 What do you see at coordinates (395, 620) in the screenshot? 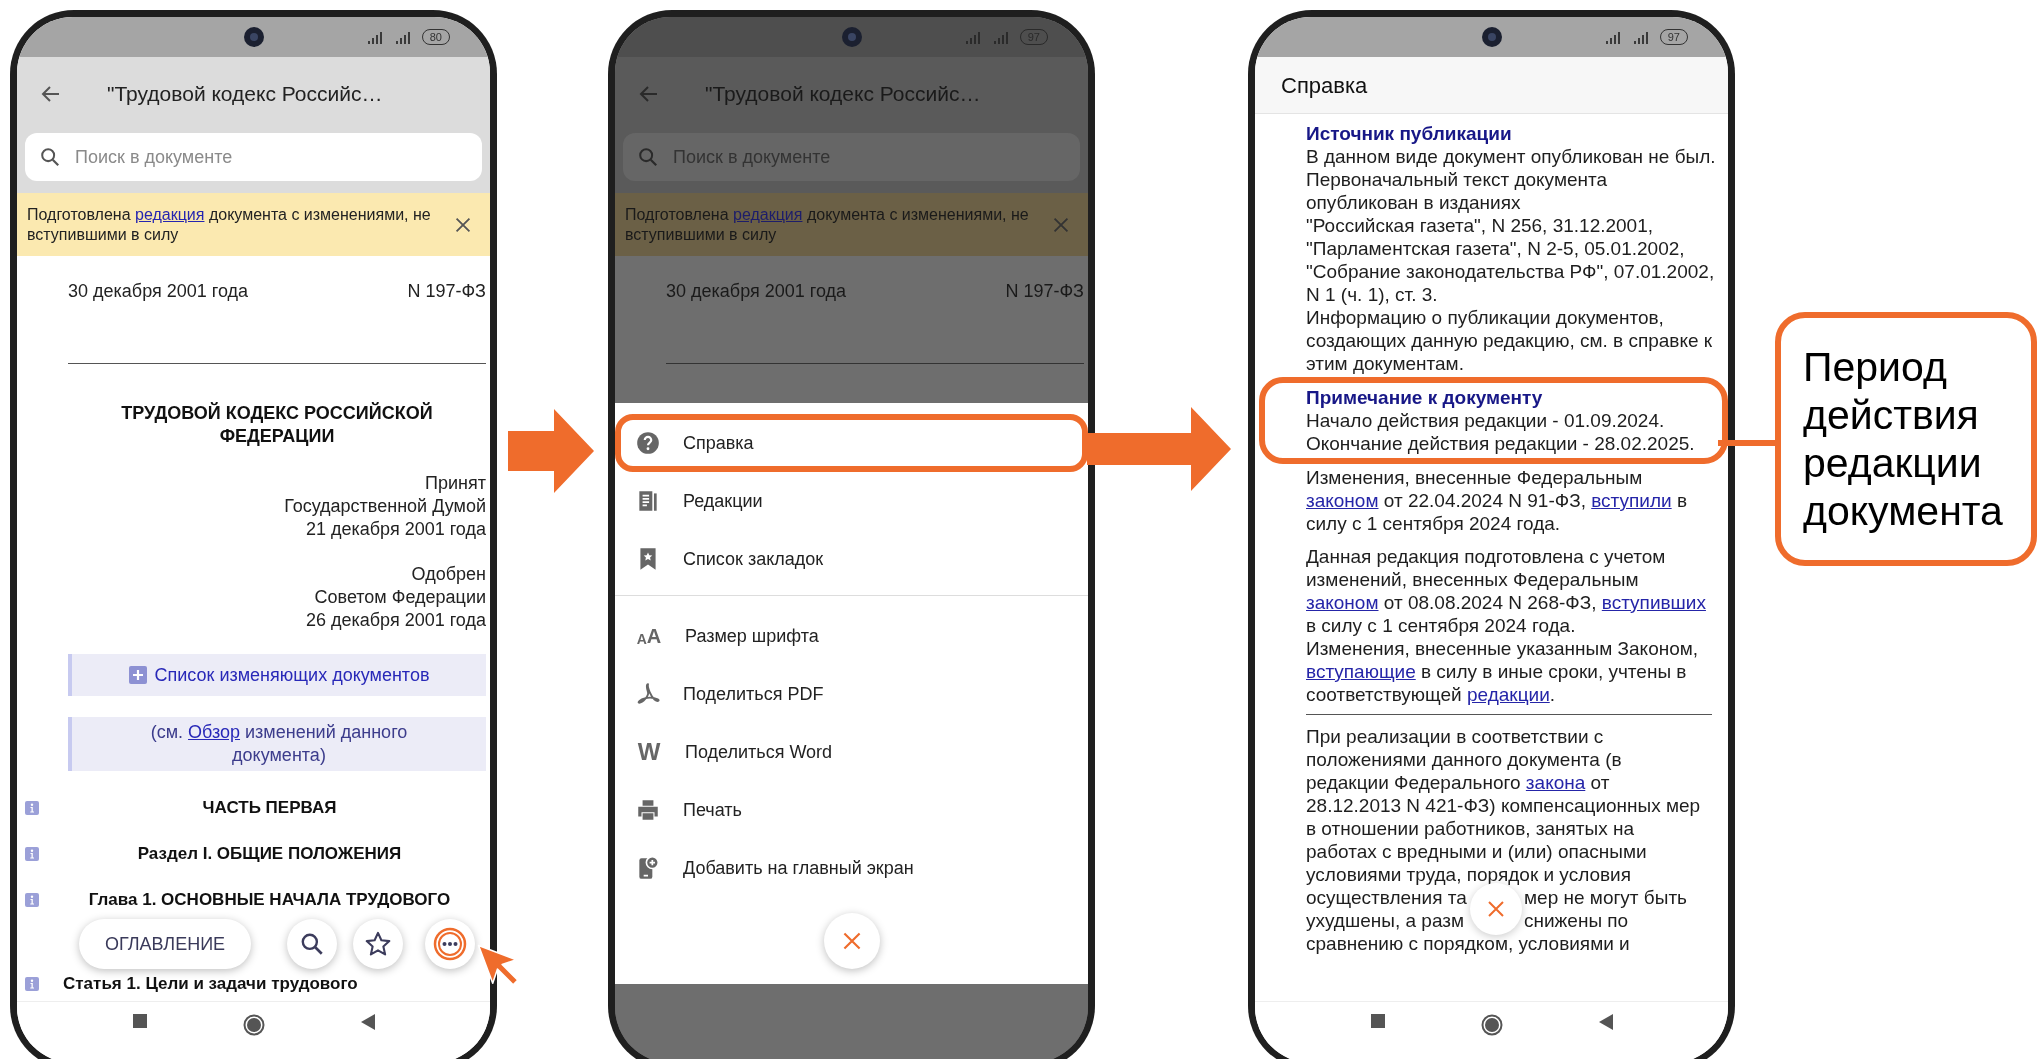
I see `document-text: 26 декабря 2001 года` at bounding box center [395, 620].